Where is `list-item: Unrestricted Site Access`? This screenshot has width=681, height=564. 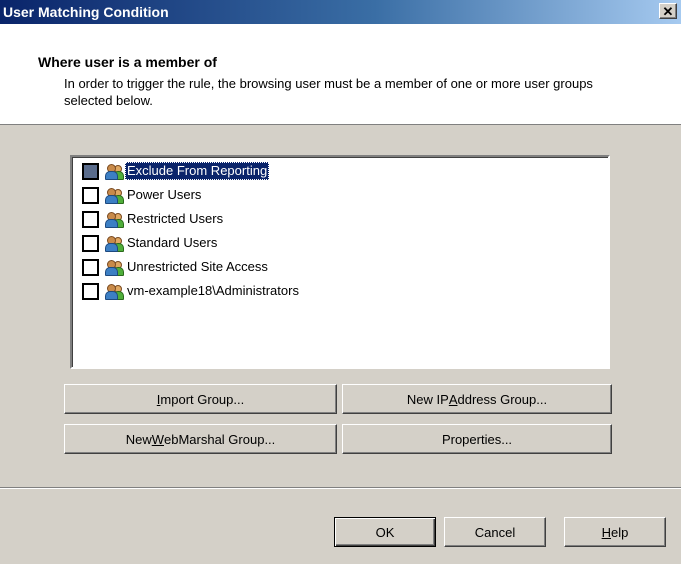 list-item: Unrestricted Site Access is located at coordinates (176, 267).